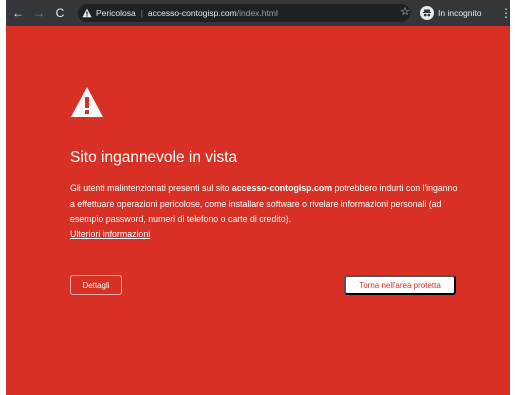 The height and width of the screenshot is (395, 515). I want to click on reload-button: C, so click(60, 13).